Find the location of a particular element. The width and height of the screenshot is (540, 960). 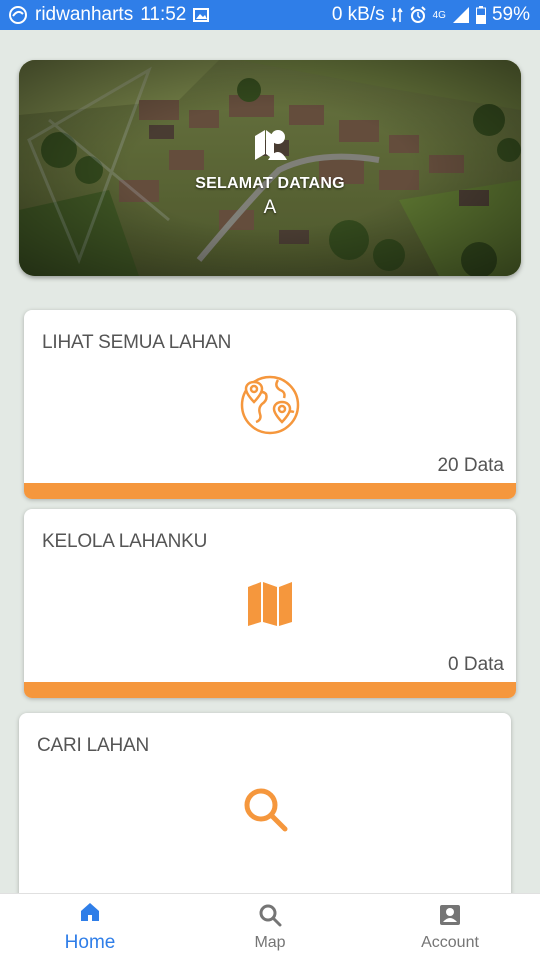

map-icon is located at coordinates (270, 605).